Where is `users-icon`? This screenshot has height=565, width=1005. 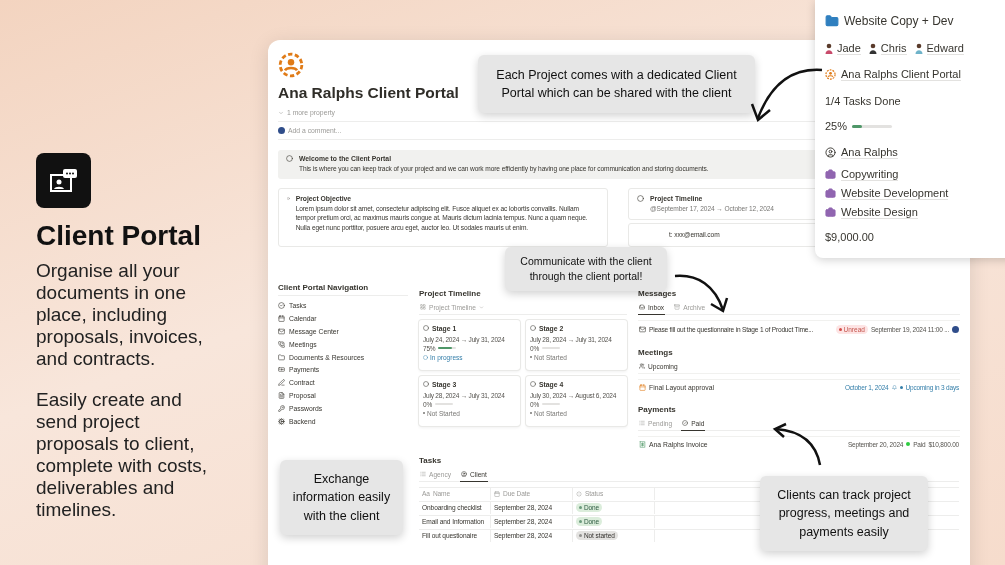 users-icon is located at coordinates (642, 366).